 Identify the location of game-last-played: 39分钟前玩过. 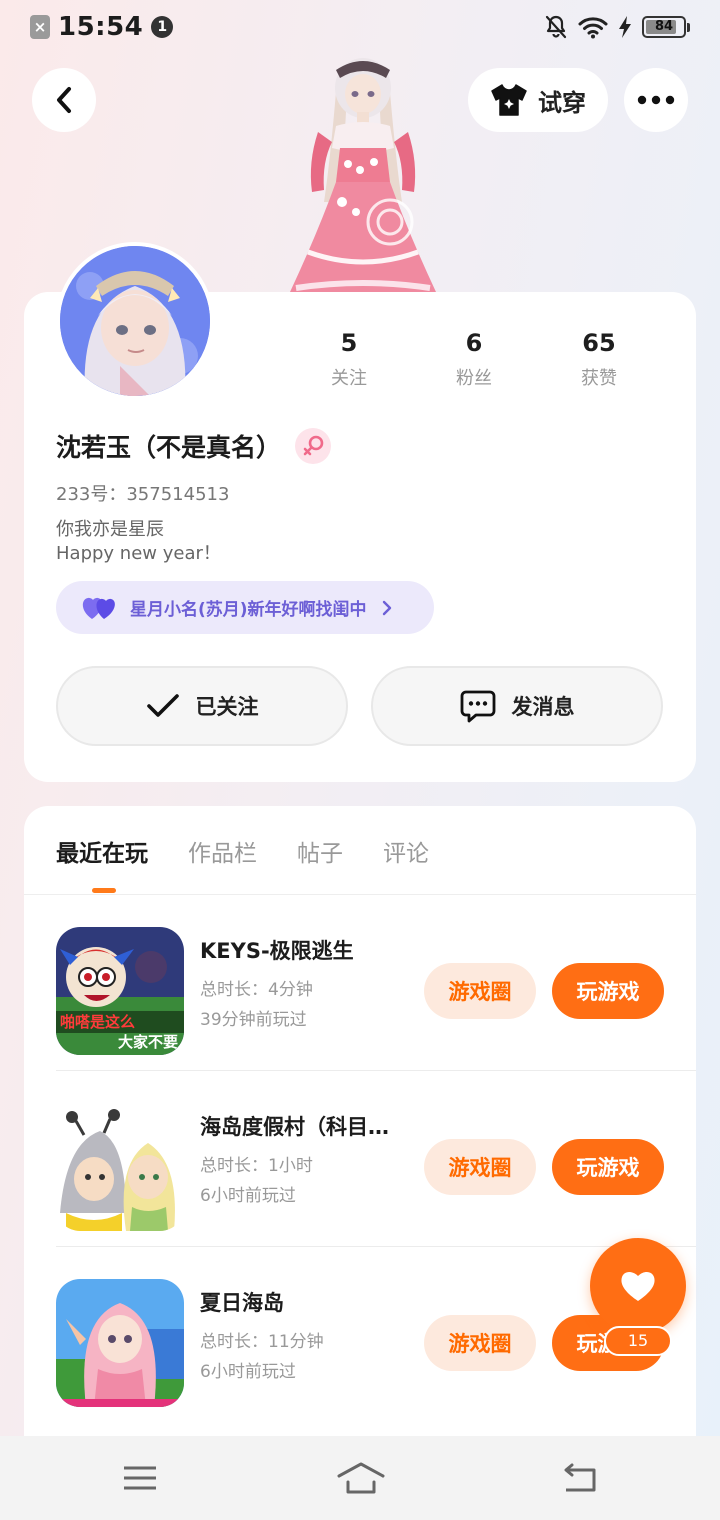
(253, 1020).